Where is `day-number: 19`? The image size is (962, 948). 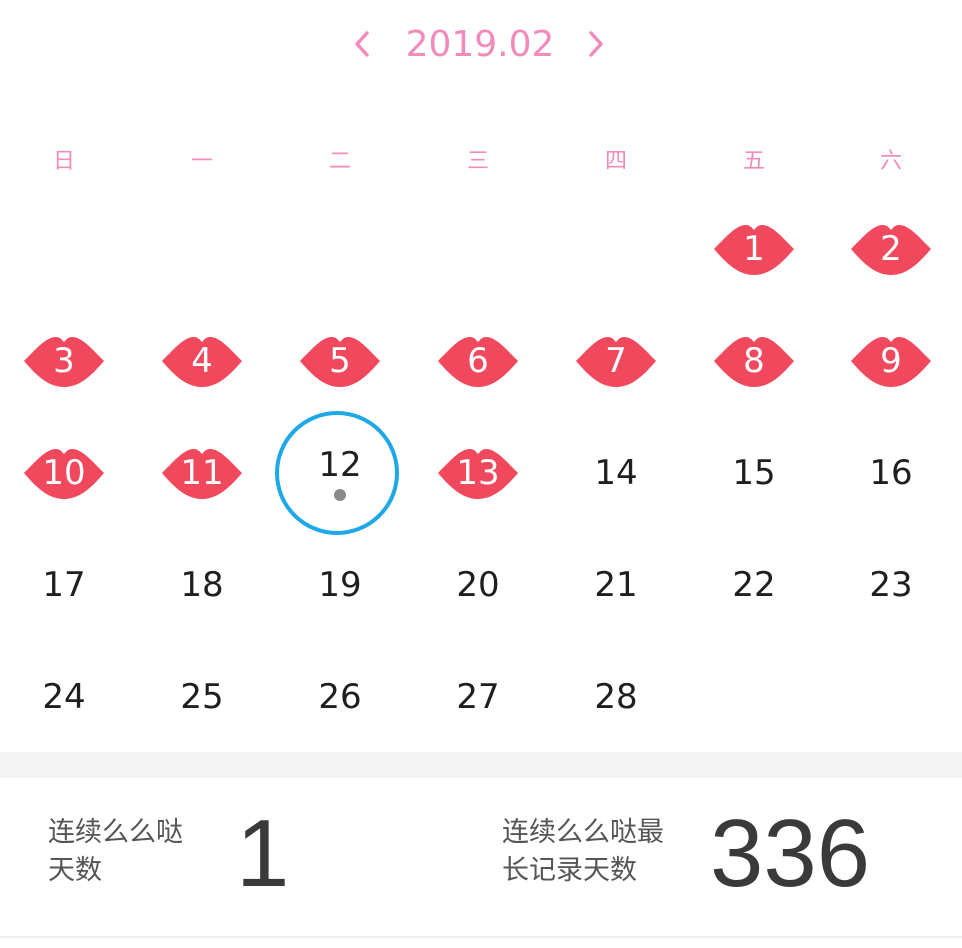 day-number: 19 is located at coordinates (340, 585).